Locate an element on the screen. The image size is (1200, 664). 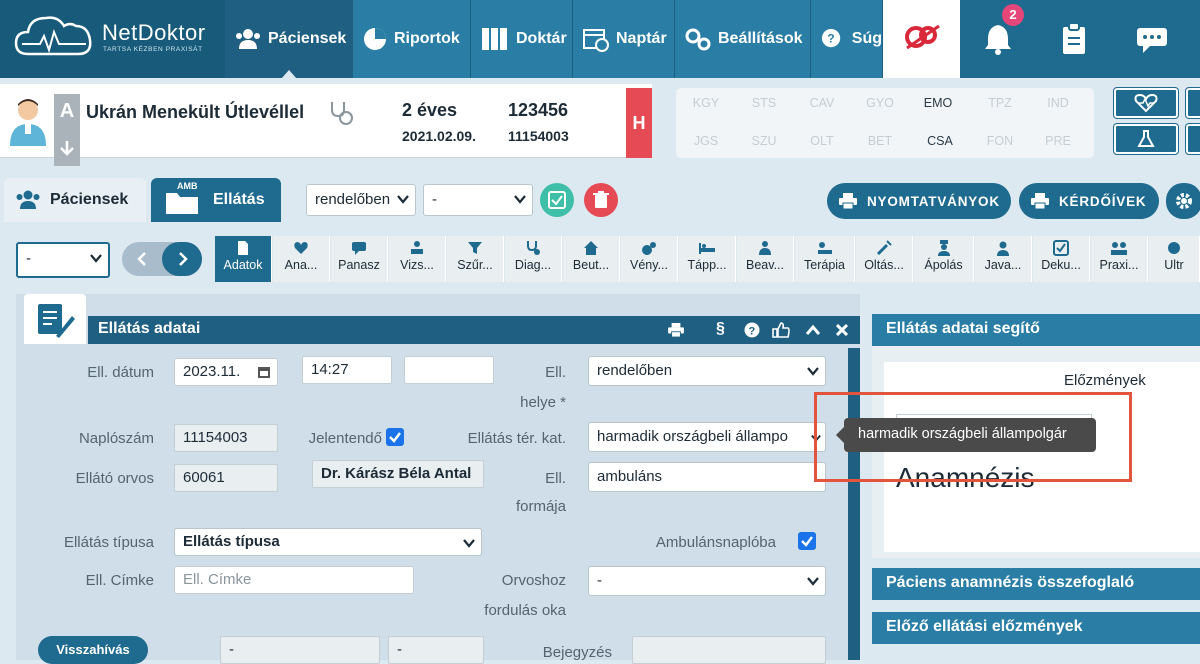
nav-label: Riportok is located at coordinates (427, 38).